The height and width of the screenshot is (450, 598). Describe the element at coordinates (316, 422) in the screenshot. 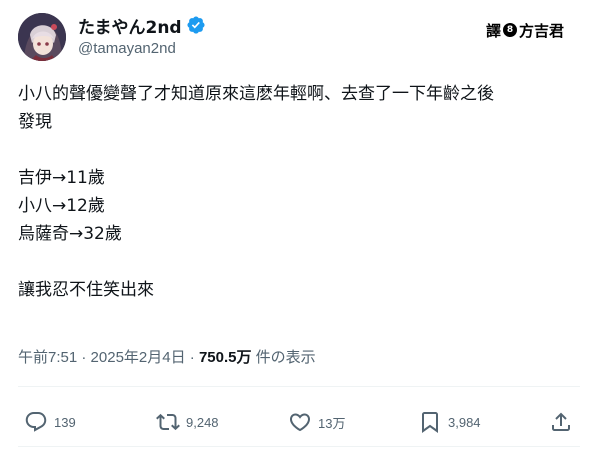

I see `like-button: 13万` at that location.